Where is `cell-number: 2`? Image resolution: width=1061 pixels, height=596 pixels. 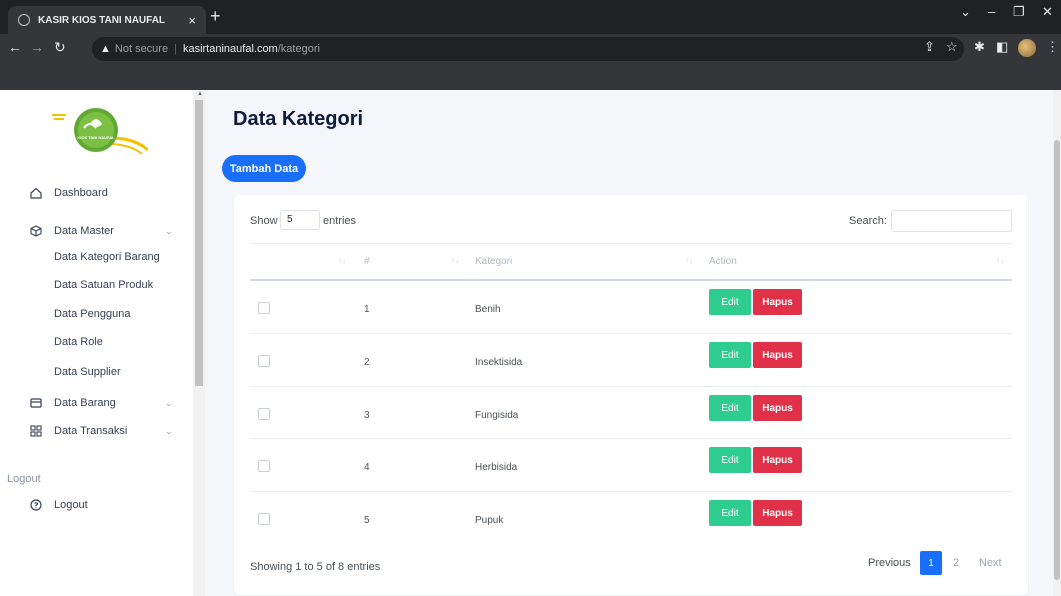
cell-number: 2 is located at coordinates (367, 362).